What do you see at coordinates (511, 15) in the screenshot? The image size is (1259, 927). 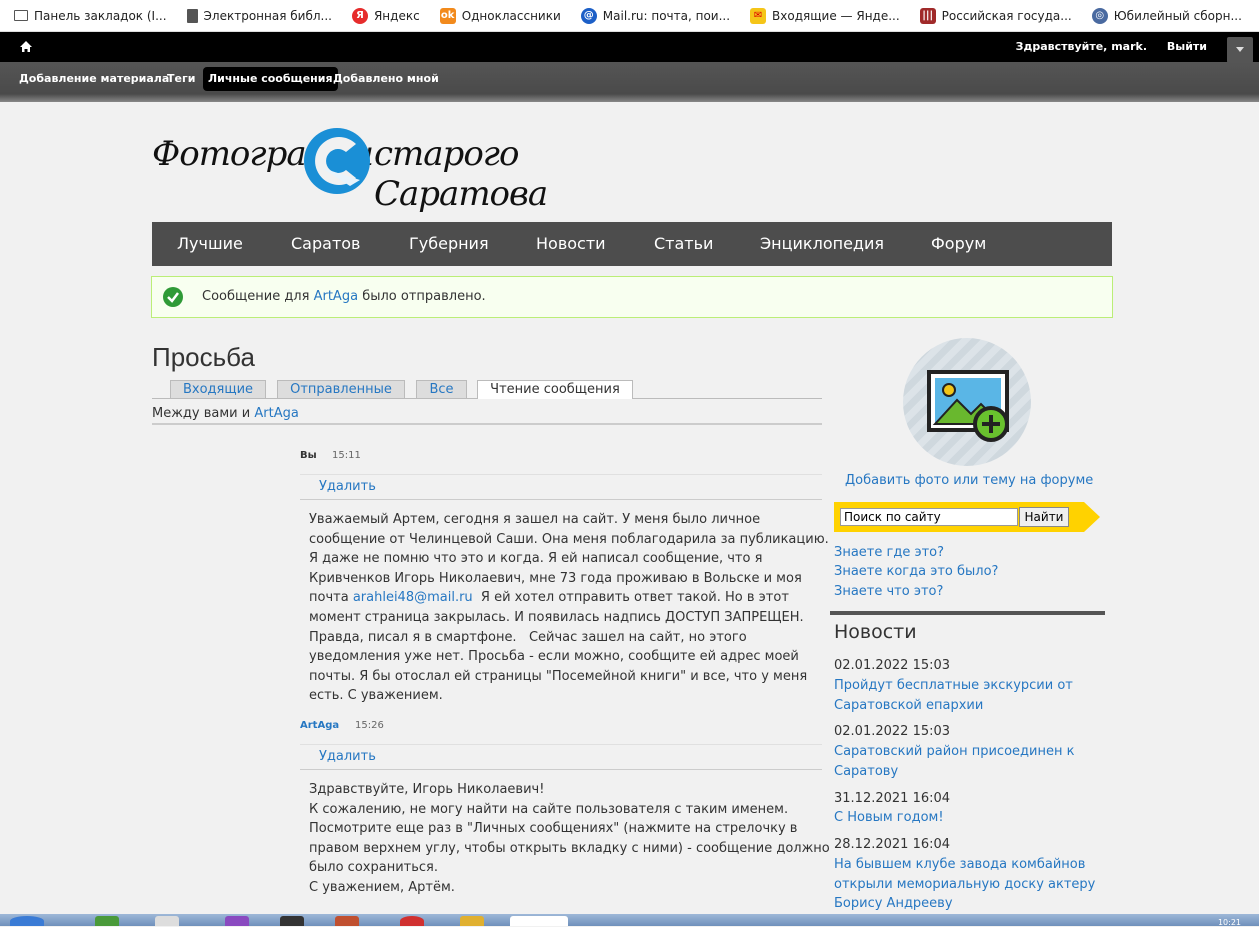 I see `bookmark-label: Одноклассники` at bounding box center [511, 15].